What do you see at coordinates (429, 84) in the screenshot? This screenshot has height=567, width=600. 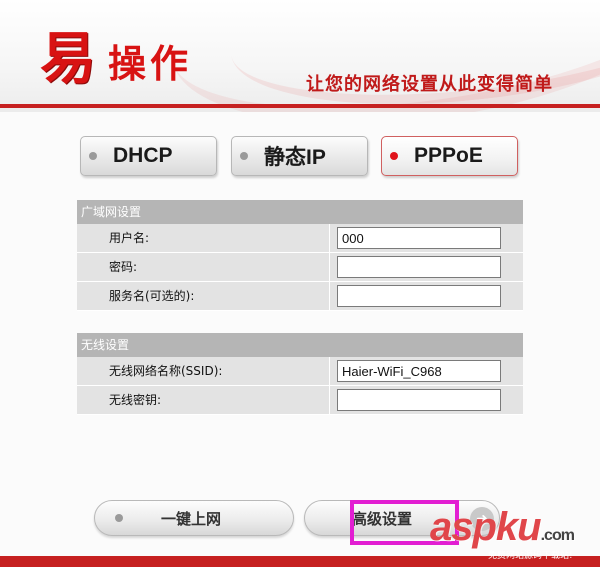 I see `slogan: 让您的网络设置从此变得简单` at bounding box center [429, 84].